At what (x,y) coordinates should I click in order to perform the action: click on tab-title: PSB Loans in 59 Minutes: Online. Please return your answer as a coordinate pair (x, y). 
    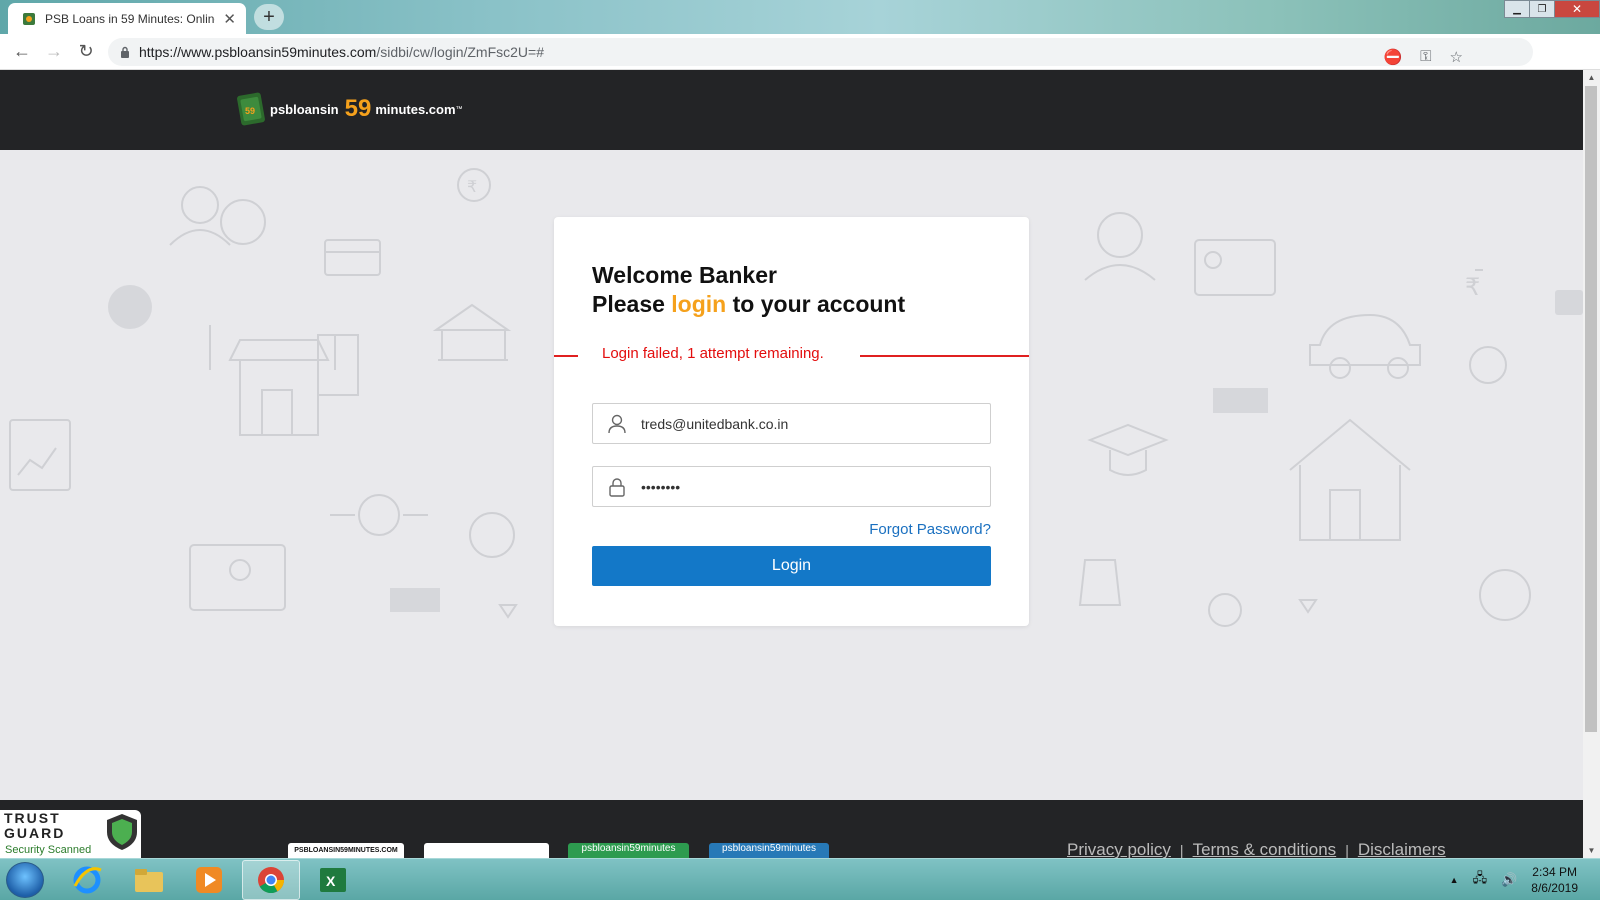
    Looking at the image, I should click on (130, 18).